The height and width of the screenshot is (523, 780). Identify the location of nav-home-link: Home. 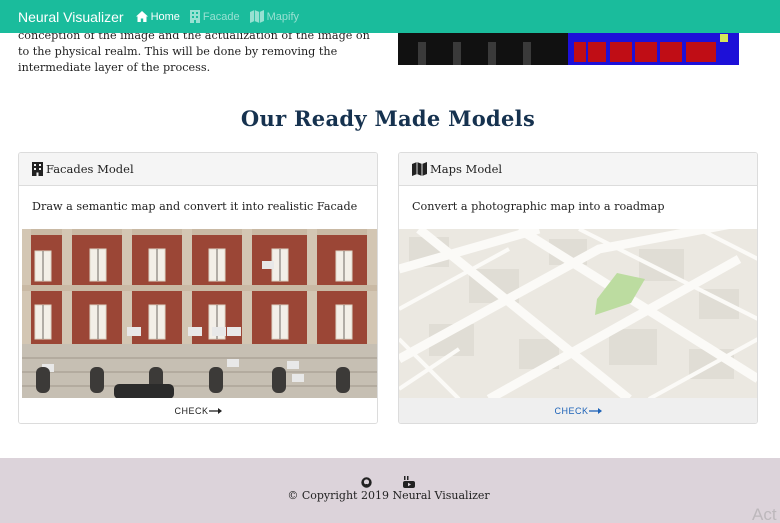
(157, 16).